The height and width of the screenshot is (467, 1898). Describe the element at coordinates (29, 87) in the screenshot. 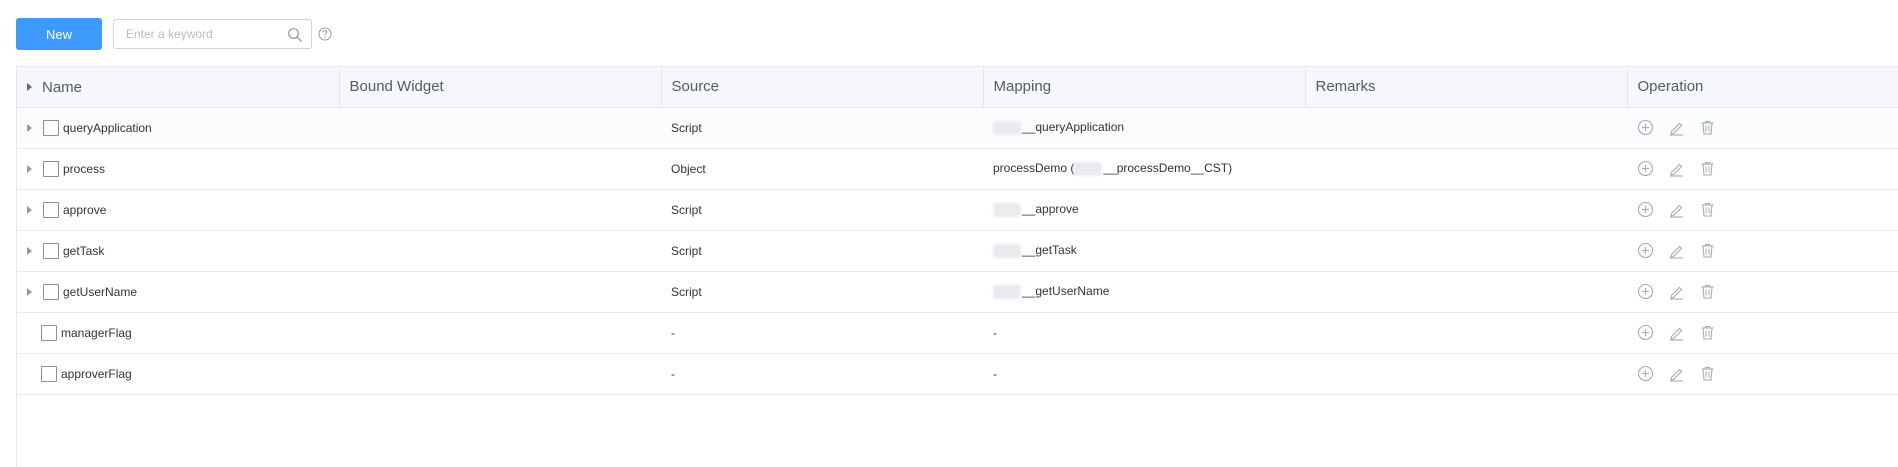

I see `expand-all-icon` at that location.